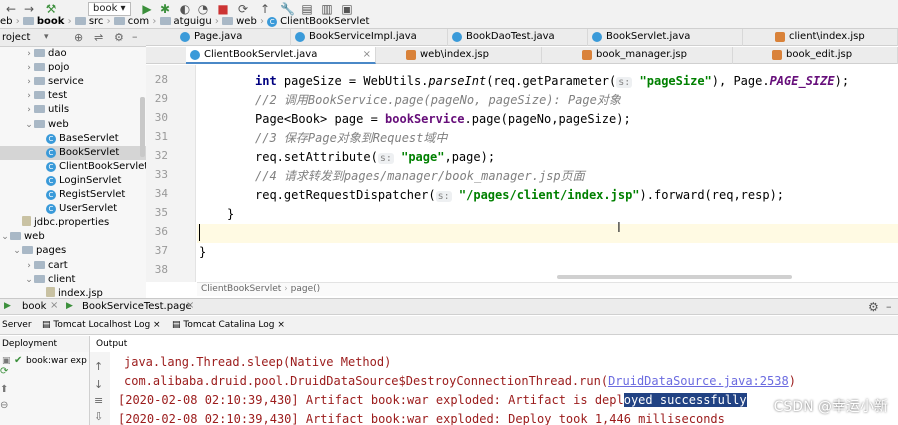  What do you see at coordinates (142, 127) in the screenshot?
I see `tree-scrollbar` at bounding box center [142, 127].